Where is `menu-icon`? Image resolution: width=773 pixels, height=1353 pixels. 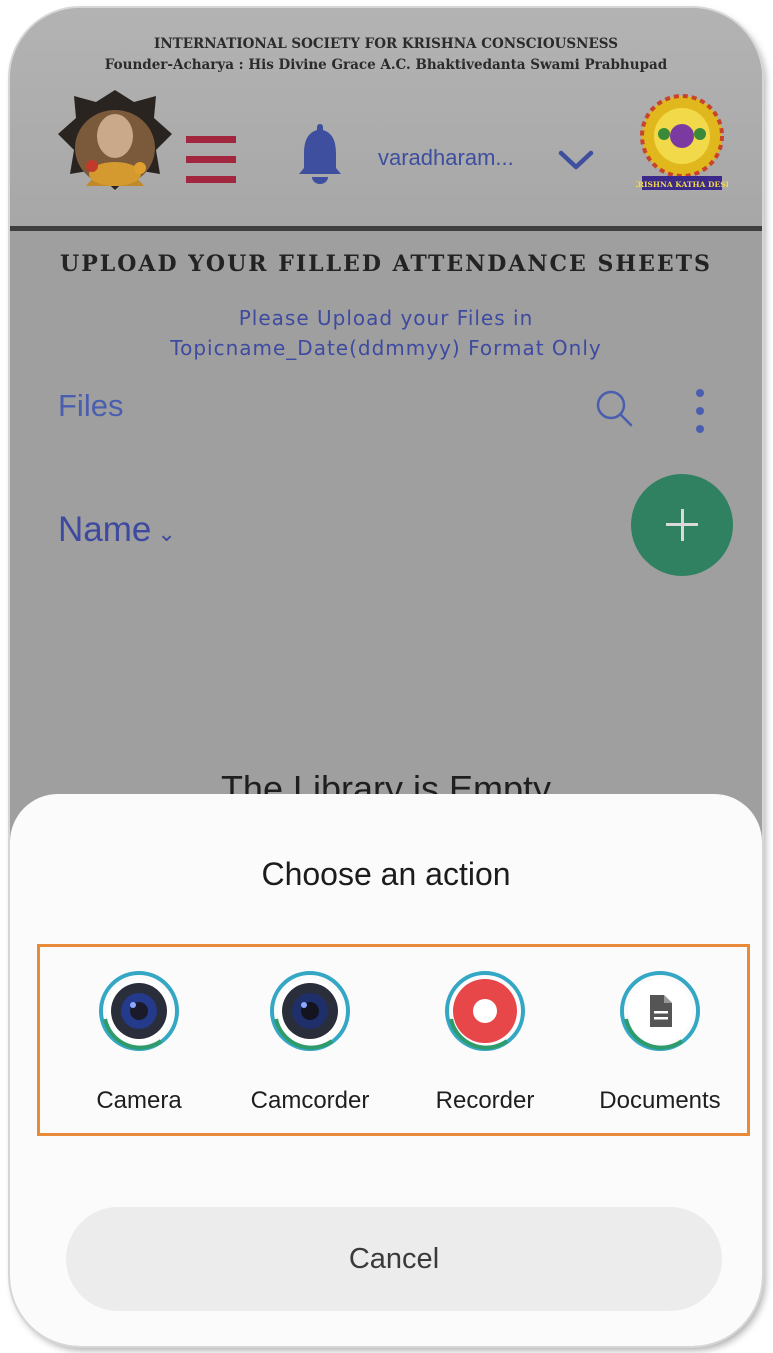 menu-icon is located at coordinates (211, 160).